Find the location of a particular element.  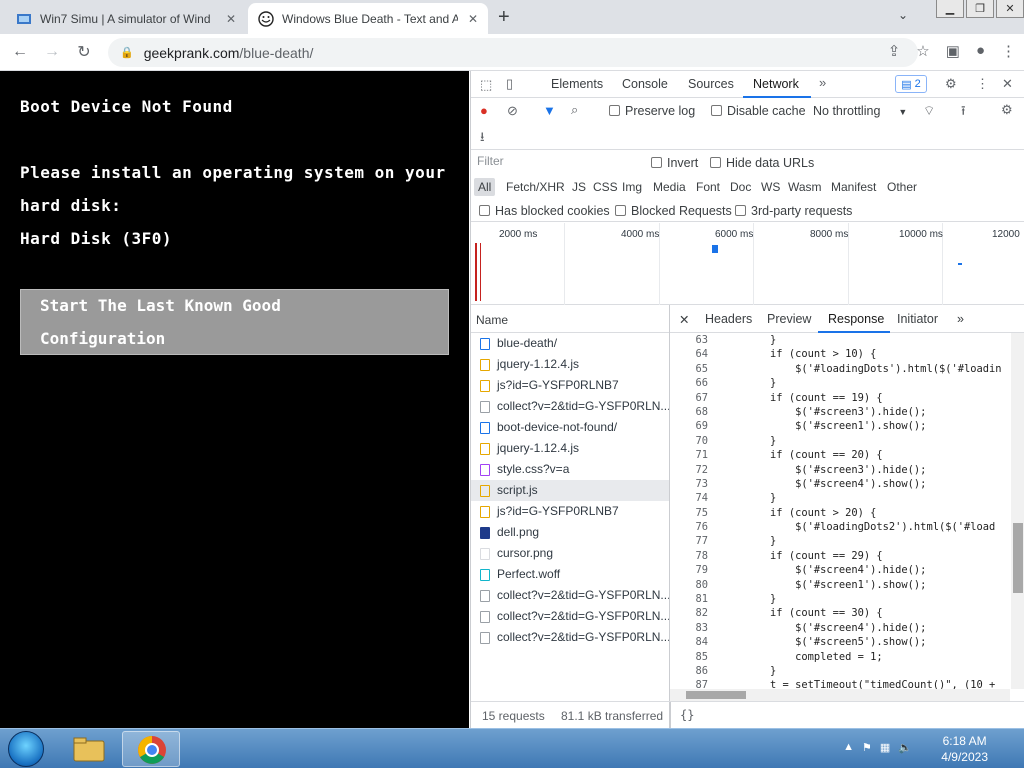

windows-start-icon is located at coordinates (26, 749).